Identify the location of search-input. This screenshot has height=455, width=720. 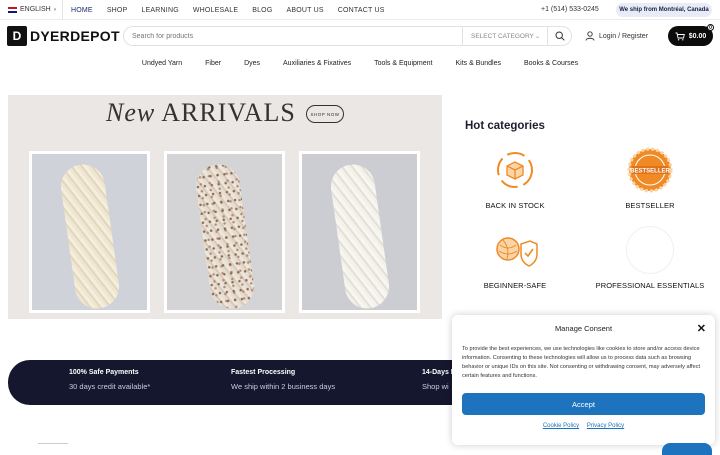
(293, 36).